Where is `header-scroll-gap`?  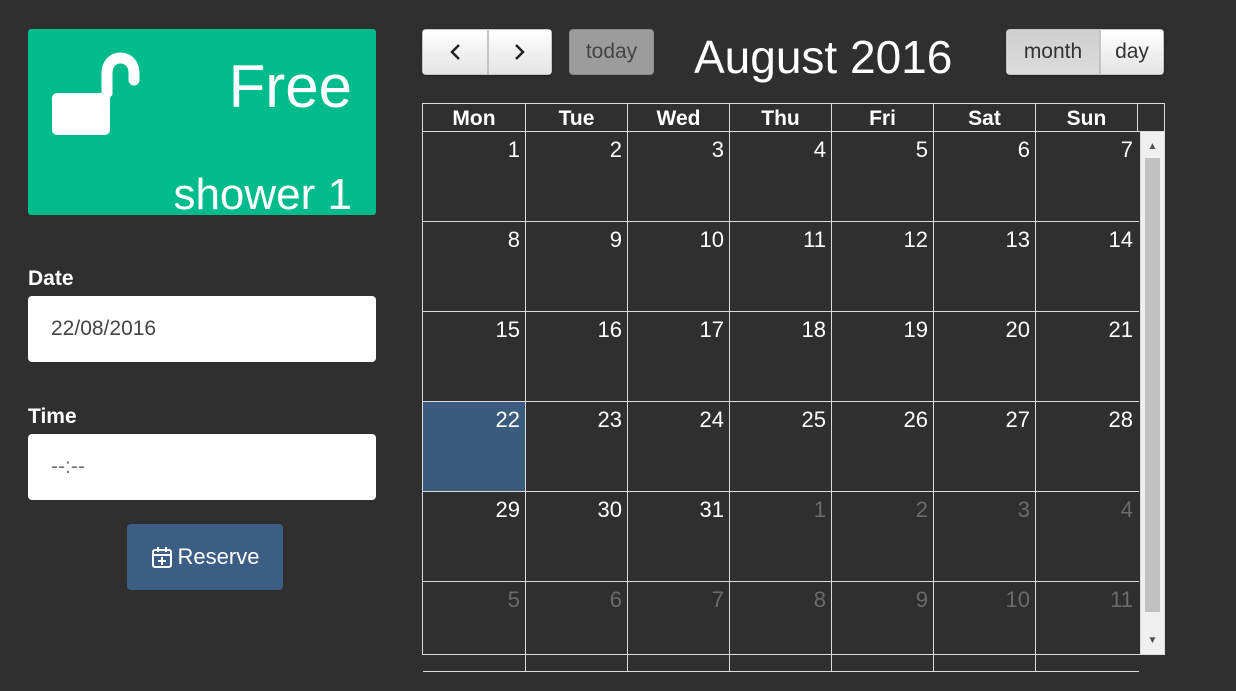
header-scroll-gap is located at coordinates (1151, 117).